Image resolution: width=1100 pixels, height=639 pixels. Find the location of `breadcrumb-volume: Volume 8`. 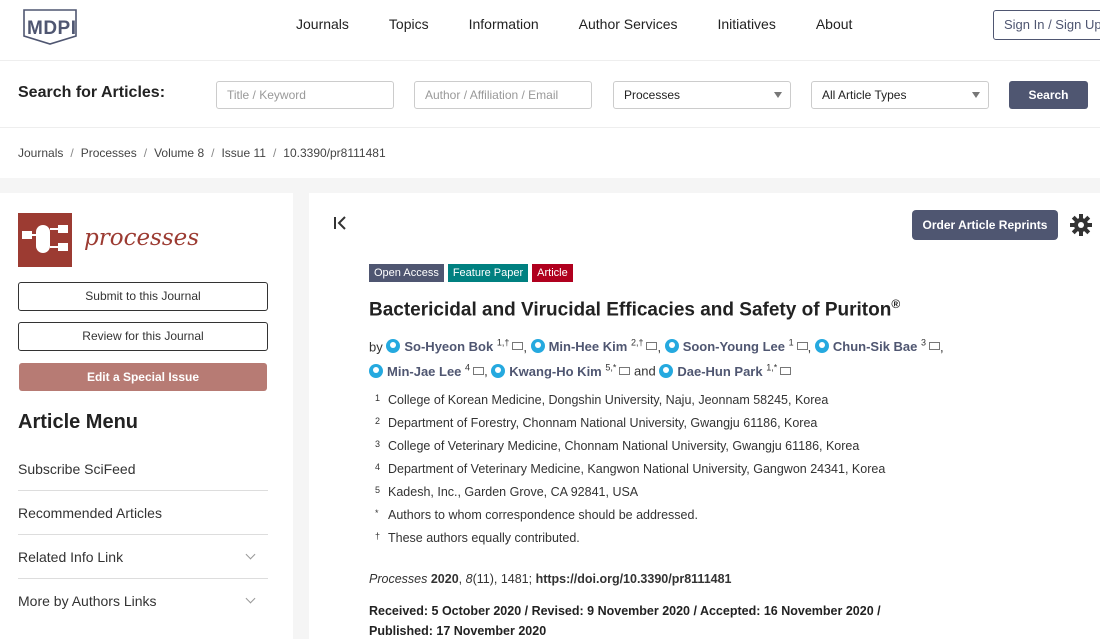

breadcrumb-volume: Volume 8 is located at coordinates (179, 153).